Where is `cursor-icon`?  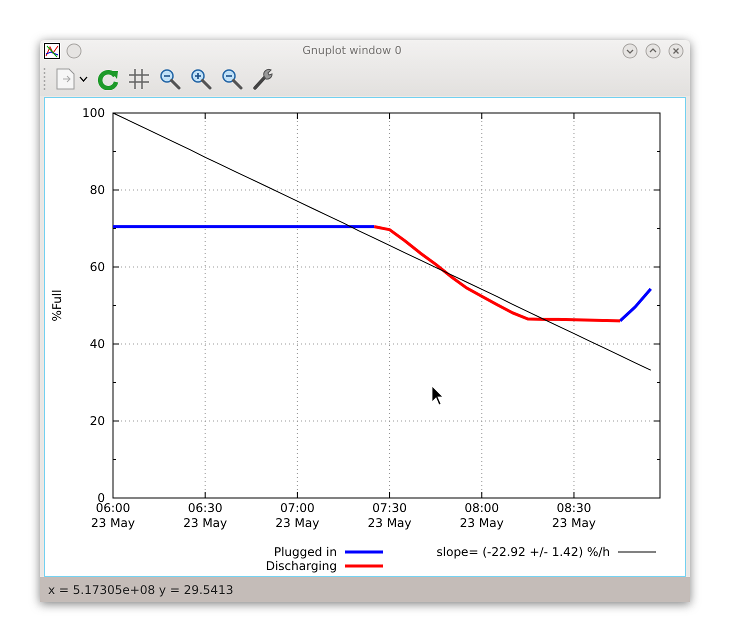
cursor-icon is located at coordinates (438, 395).